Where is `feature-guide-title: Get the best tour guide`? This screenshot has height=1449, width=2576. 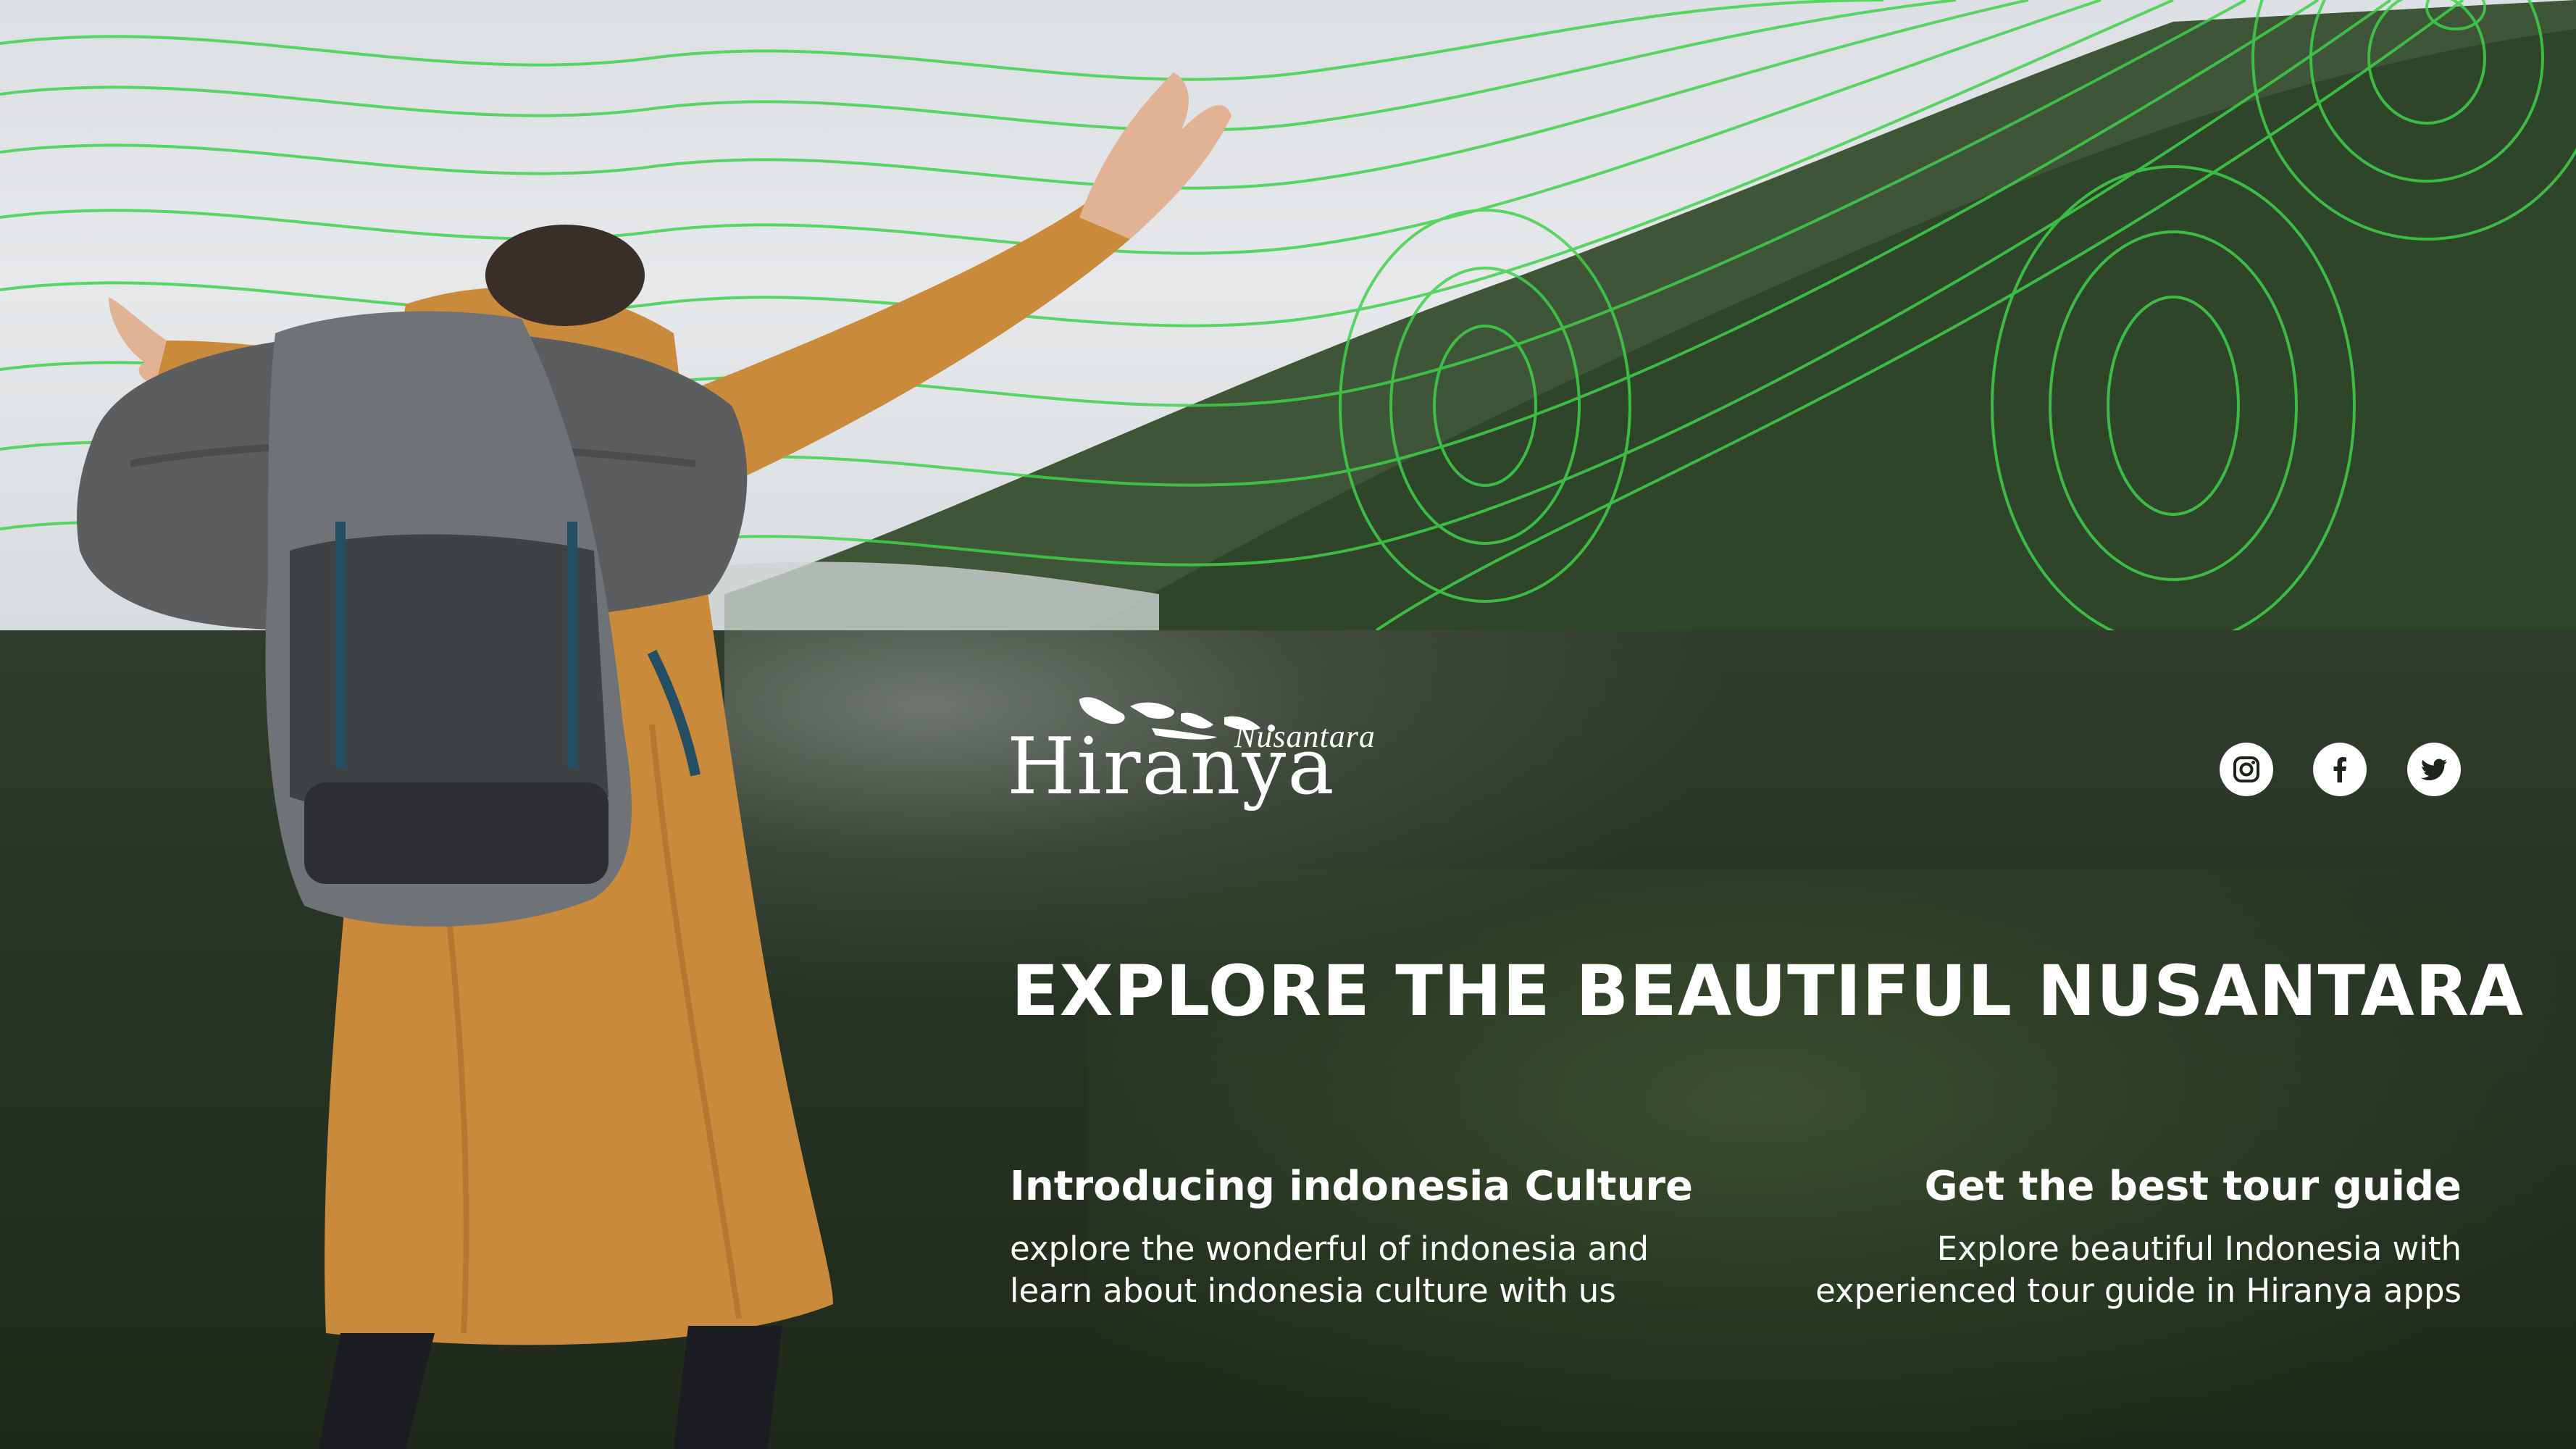
feature-guide-title: Get the best tour guide is located at coordinates (2193, 1187).